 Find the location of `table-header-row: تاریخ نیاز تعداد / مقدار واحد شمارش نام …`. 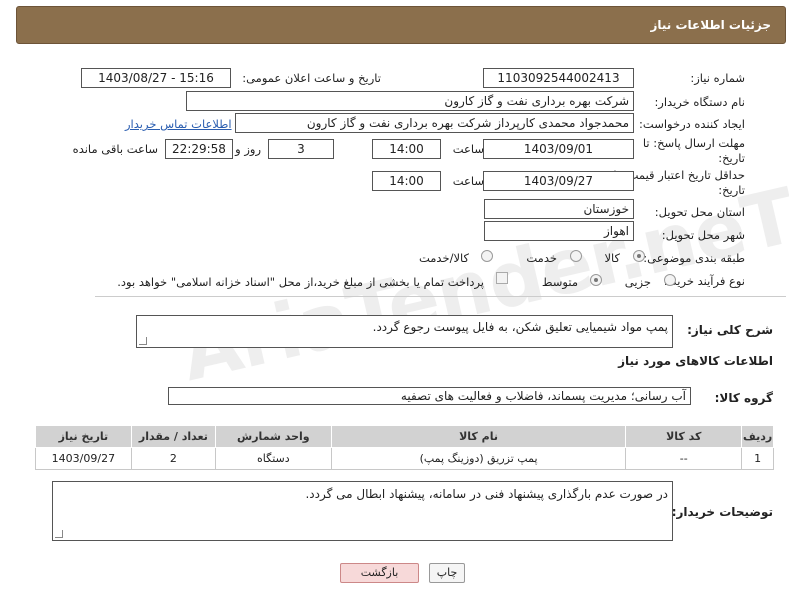

table-header-row: تاریخ نیاز تعداد / مقدار واحد شمارش نام … is located at coordinates (404, 436).